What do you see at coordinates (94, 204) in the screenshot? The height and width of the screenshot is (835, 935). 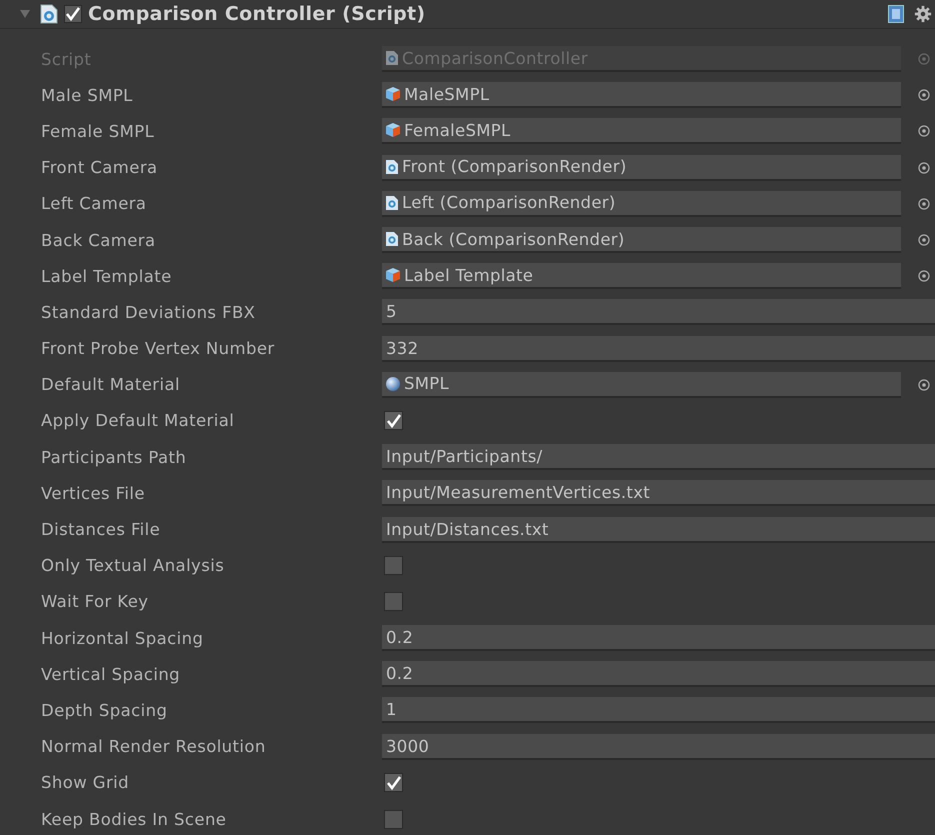 I see `field-label: Left Camera` at bounding box center [94, 204].